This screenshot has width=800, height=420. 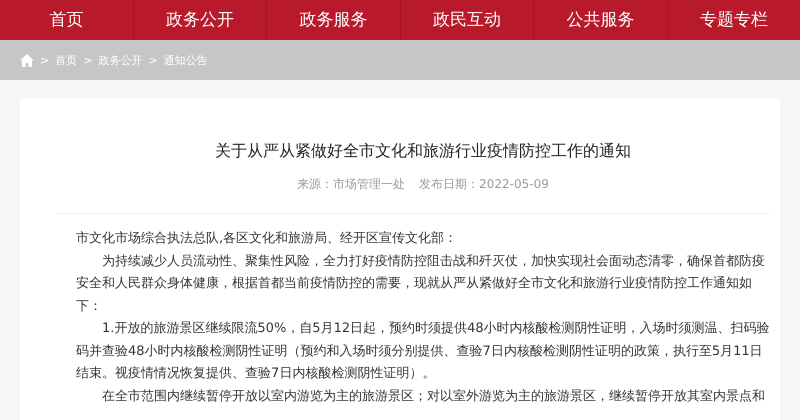 I want to click on paragraph: 市文化市场综合执法总队,各区文化和旅游局、经开区宣传文化部：, so click(x=267, y=239).